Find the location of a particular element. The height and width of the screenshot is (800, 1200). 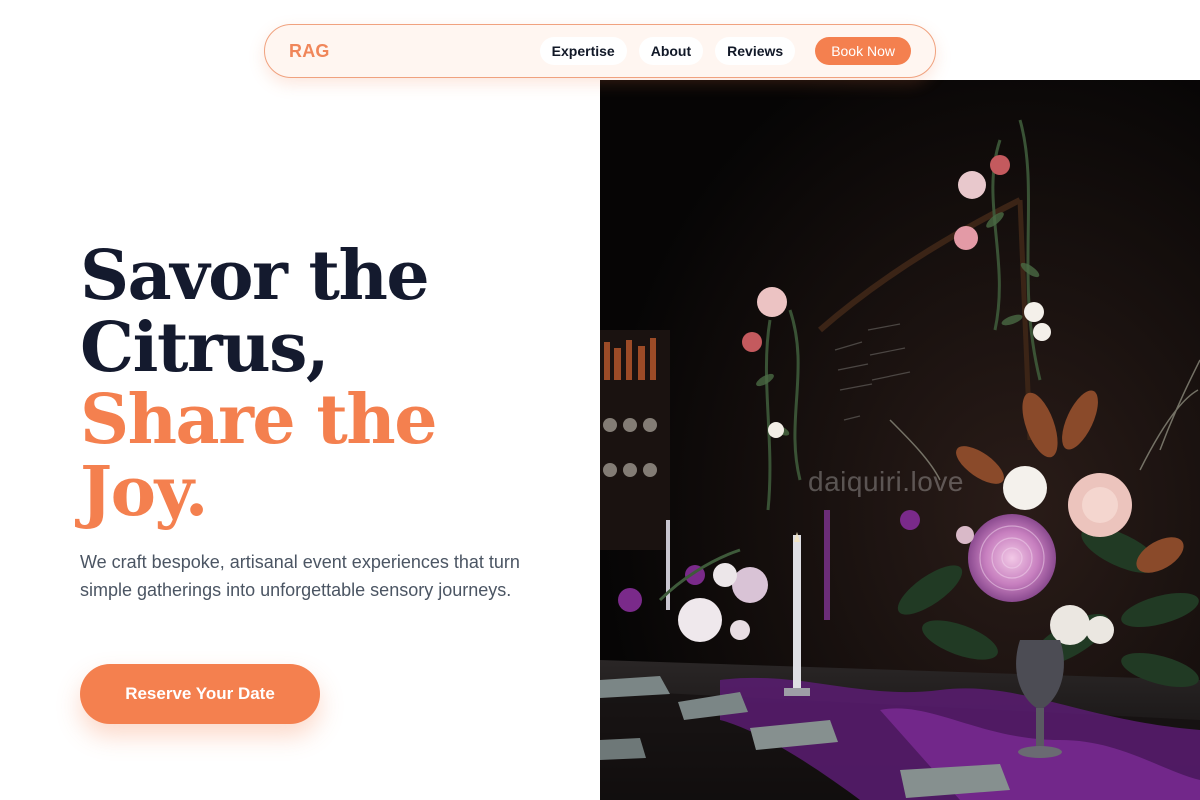

nav-link-reviews: Reviews is located at coordinates (755, 51).